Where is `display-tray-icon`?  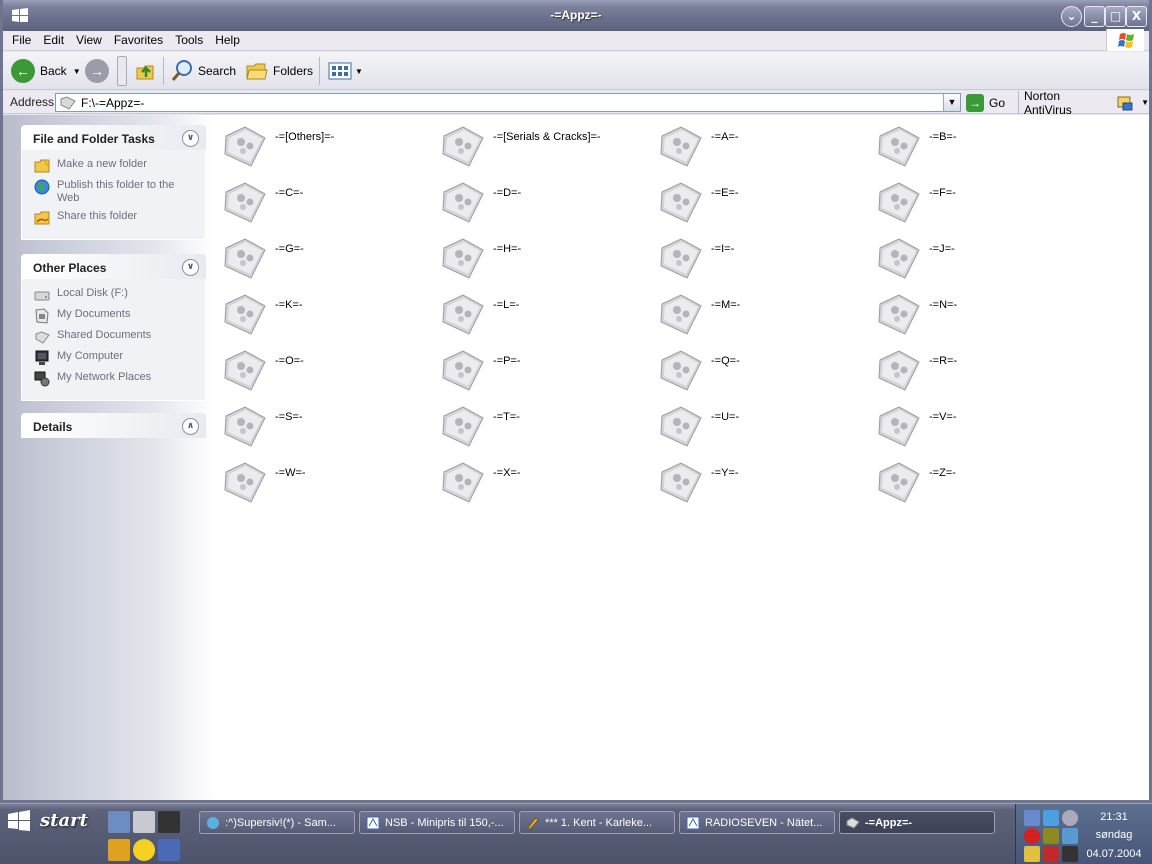
display-tray-icon is located at coordinates (1070, 854).